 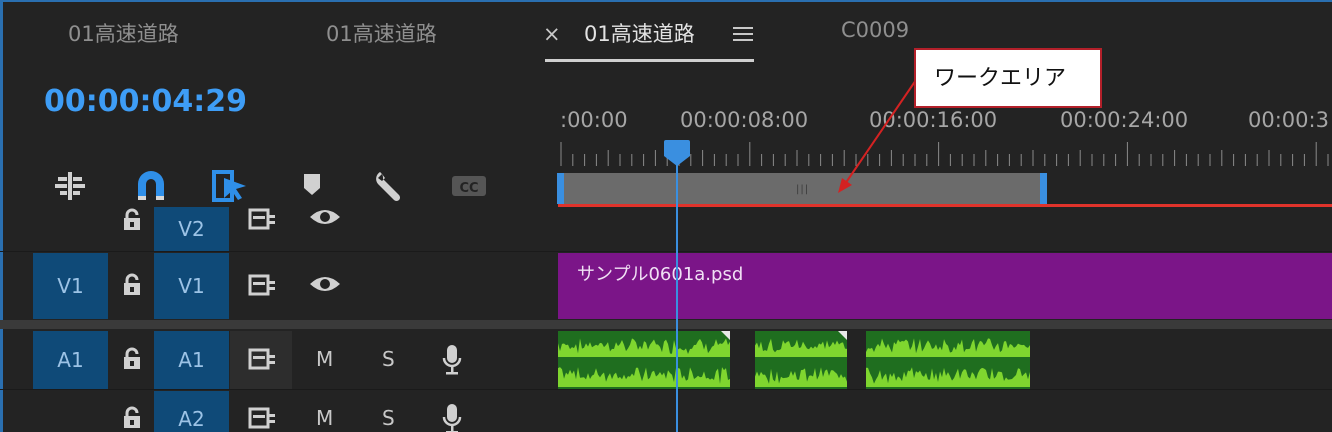 What do you see at coordinates (191, 411) in the screenshot?
I see `track-target-a2: A2` at bounding box center [191, 411].